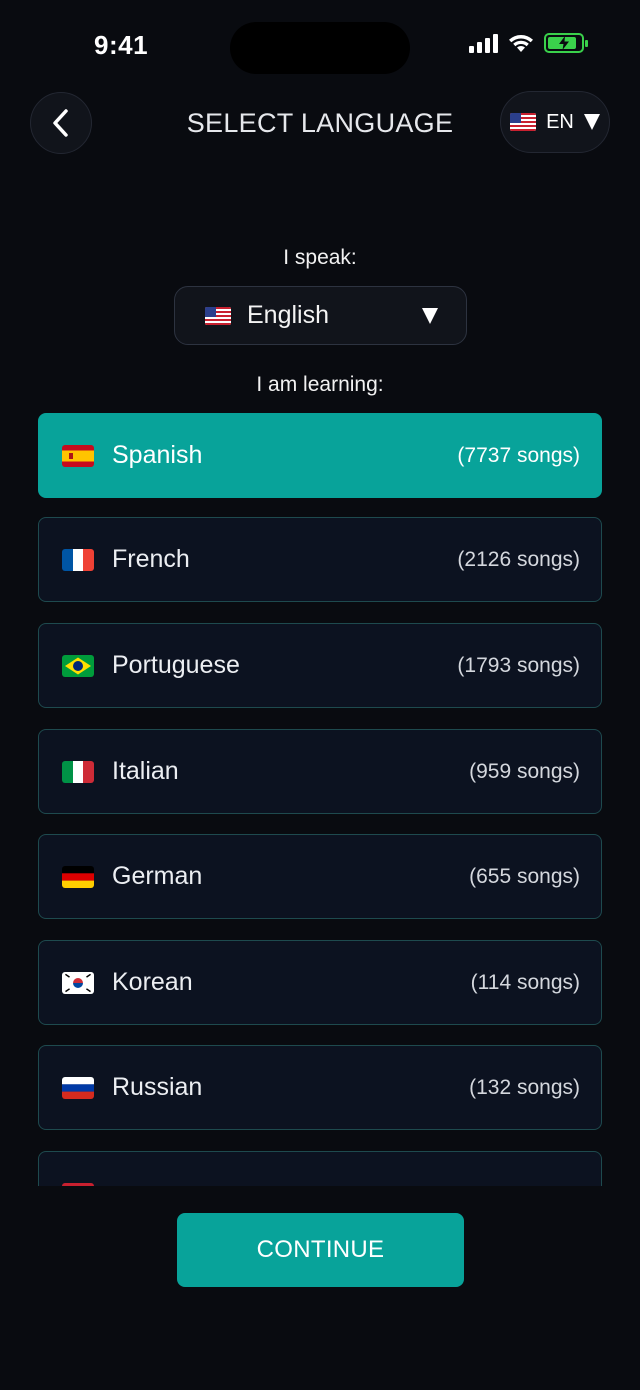 The width and height of the screenshot is (640, 1390). I want to click on br-flag-icon, so click(78, 665).